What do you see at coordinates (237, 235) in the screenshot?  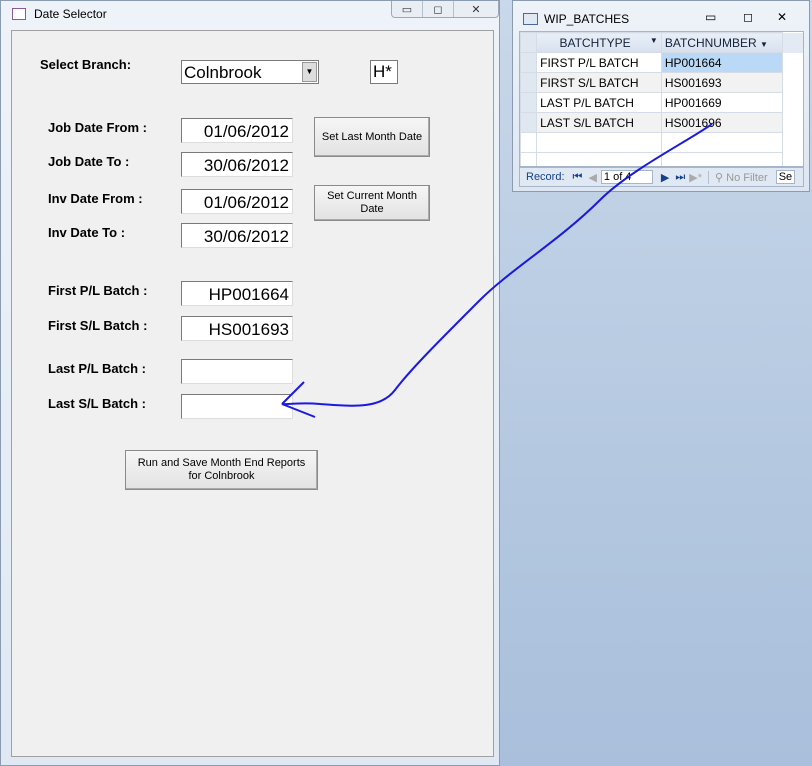 I see `inv-date-to-input: 30/06/2012` at bounding box center [237, 235].